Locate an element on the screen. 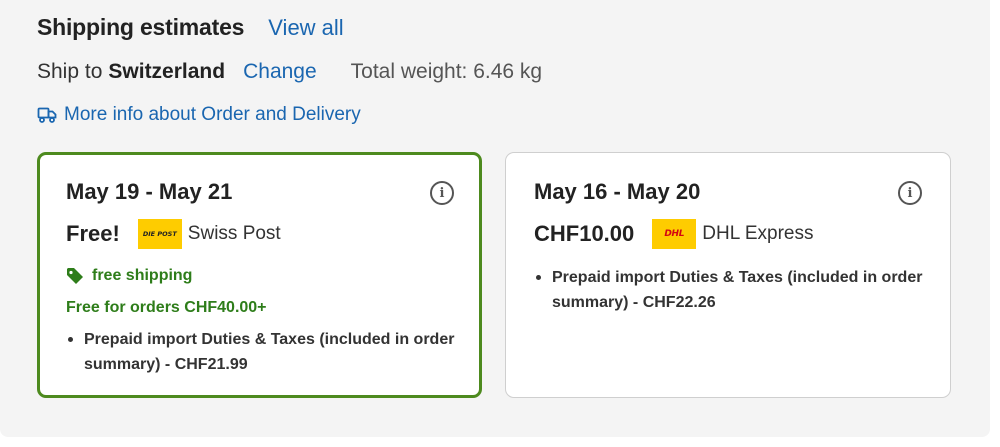 The width and height of the screenshot is (1000, 447). price-row: CHF10.00 DHL DHL Express is located at coordinates (674, 234).